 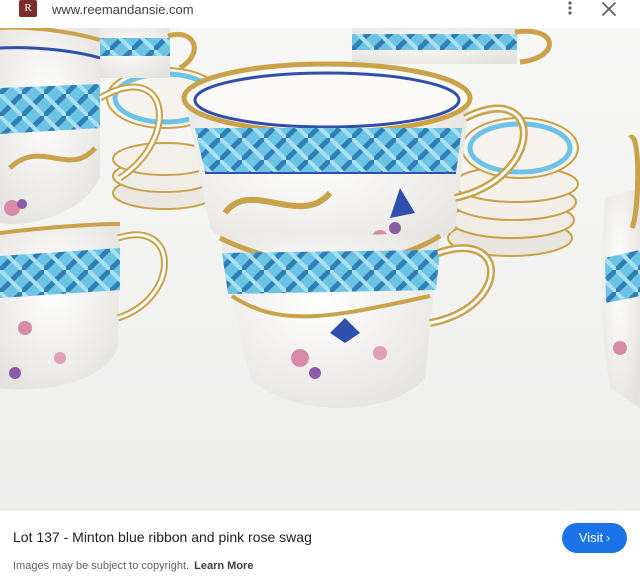 I want to click on site-favicon: R, so click(x=28, y=8).